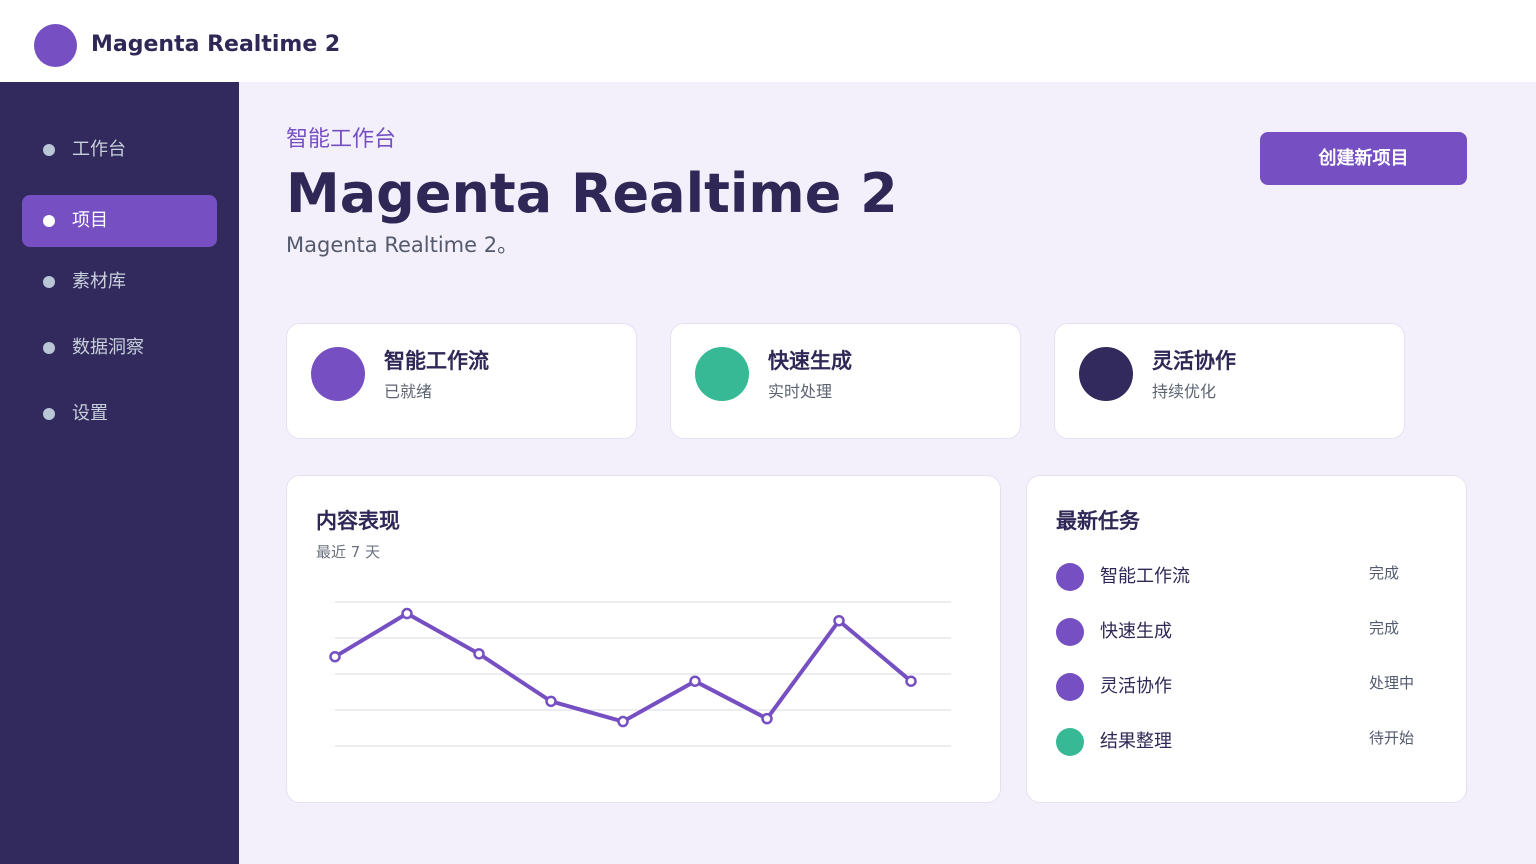  What do you see at coordinates (402, 245) in the screenshot?
I see `page-description: Magenta Realtime 2。` at bounding box center [402, 245].